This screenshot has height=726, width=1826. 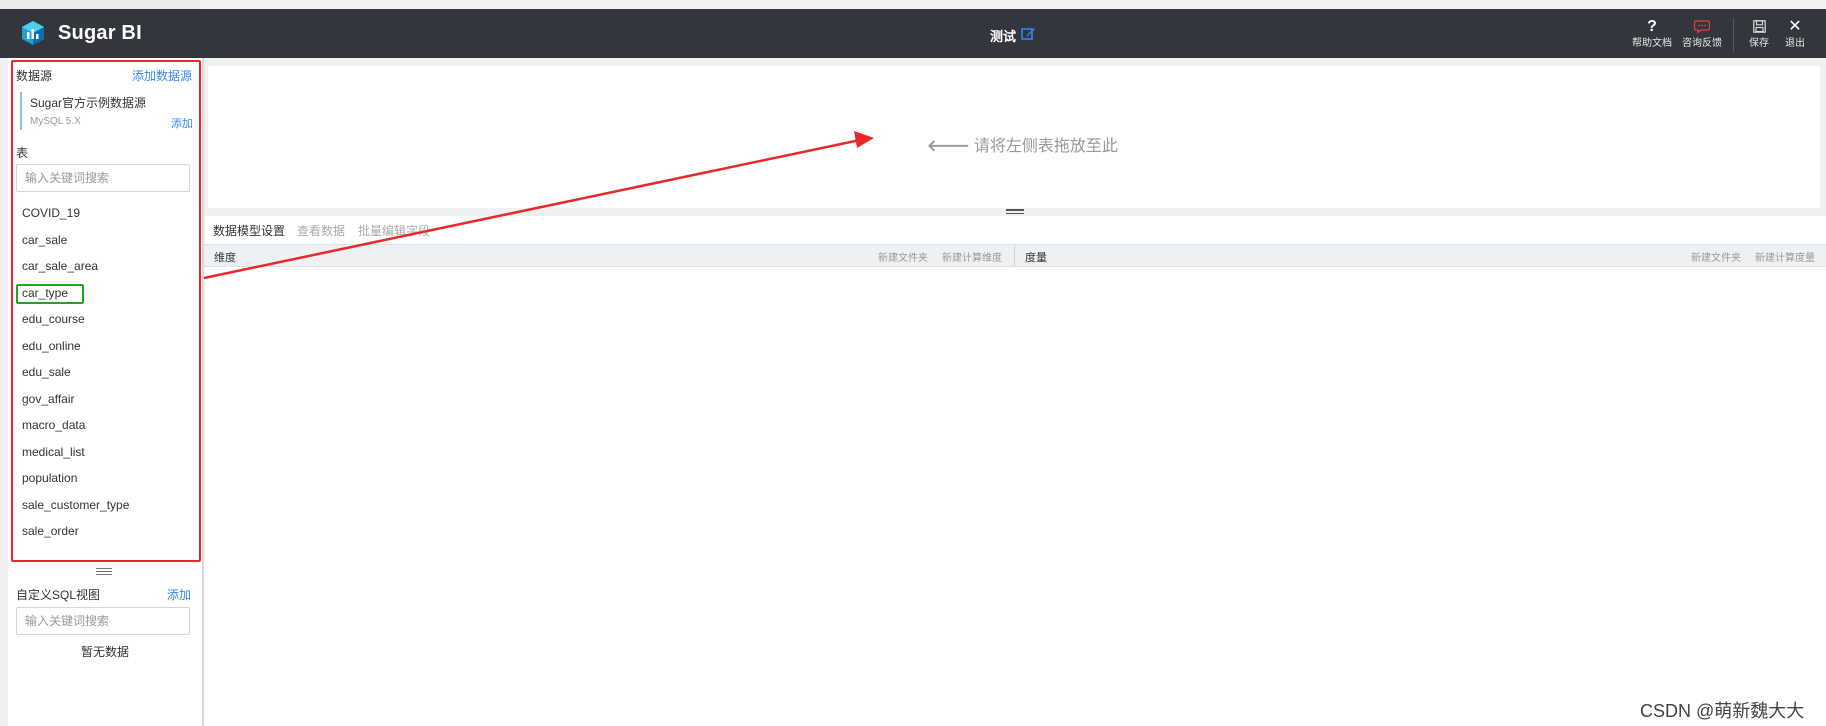 I want to click on table-item-sale-order: sale_order, so click(x=50, y=531).